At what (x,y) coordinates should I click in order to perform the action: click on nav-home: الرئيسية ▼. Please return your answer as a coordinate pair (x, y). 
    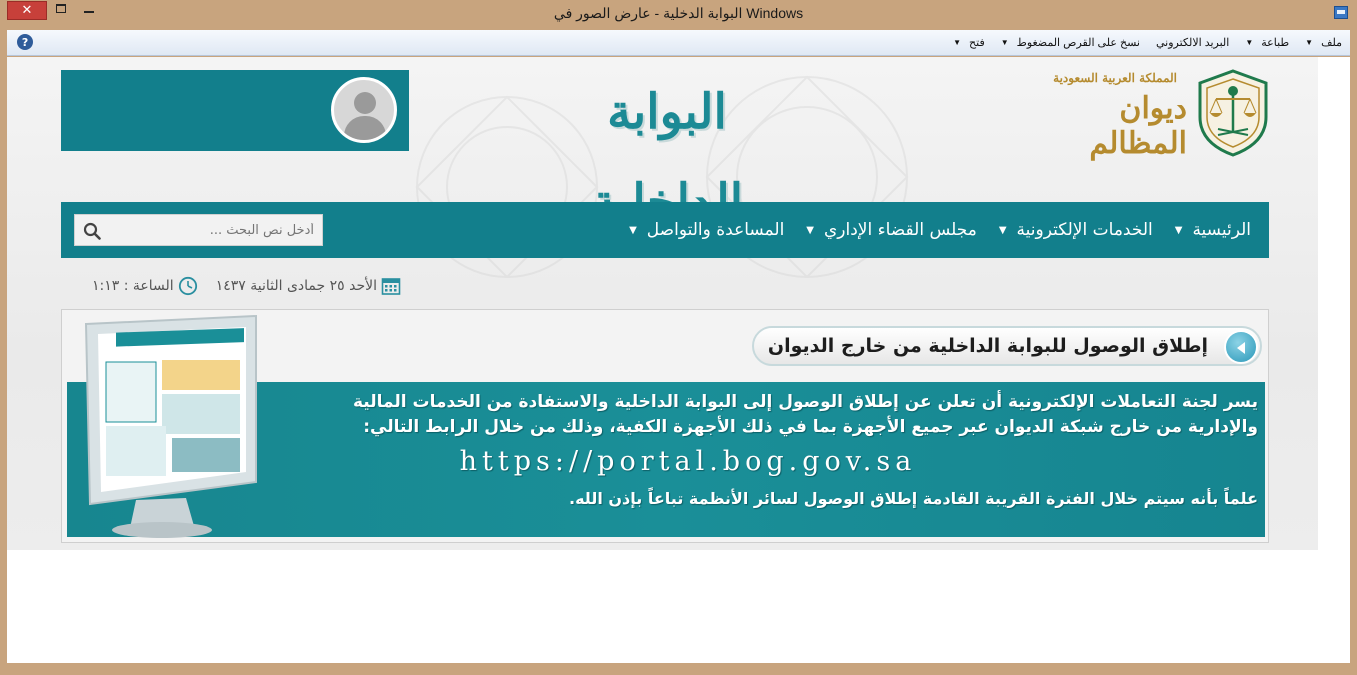
    Looking at the image, I should click on (1213, 230).